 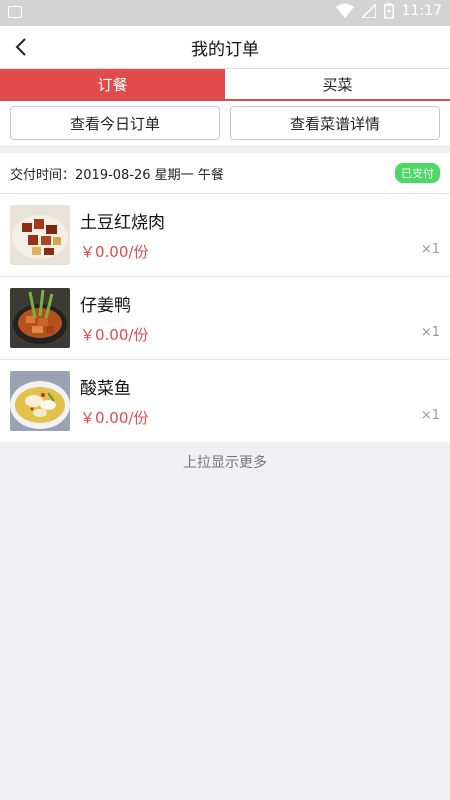 What do you see at coordinates (112, 84) in the screenshot?
I see `tab-order-meal: 订餐` at bounding box center [112, 84].